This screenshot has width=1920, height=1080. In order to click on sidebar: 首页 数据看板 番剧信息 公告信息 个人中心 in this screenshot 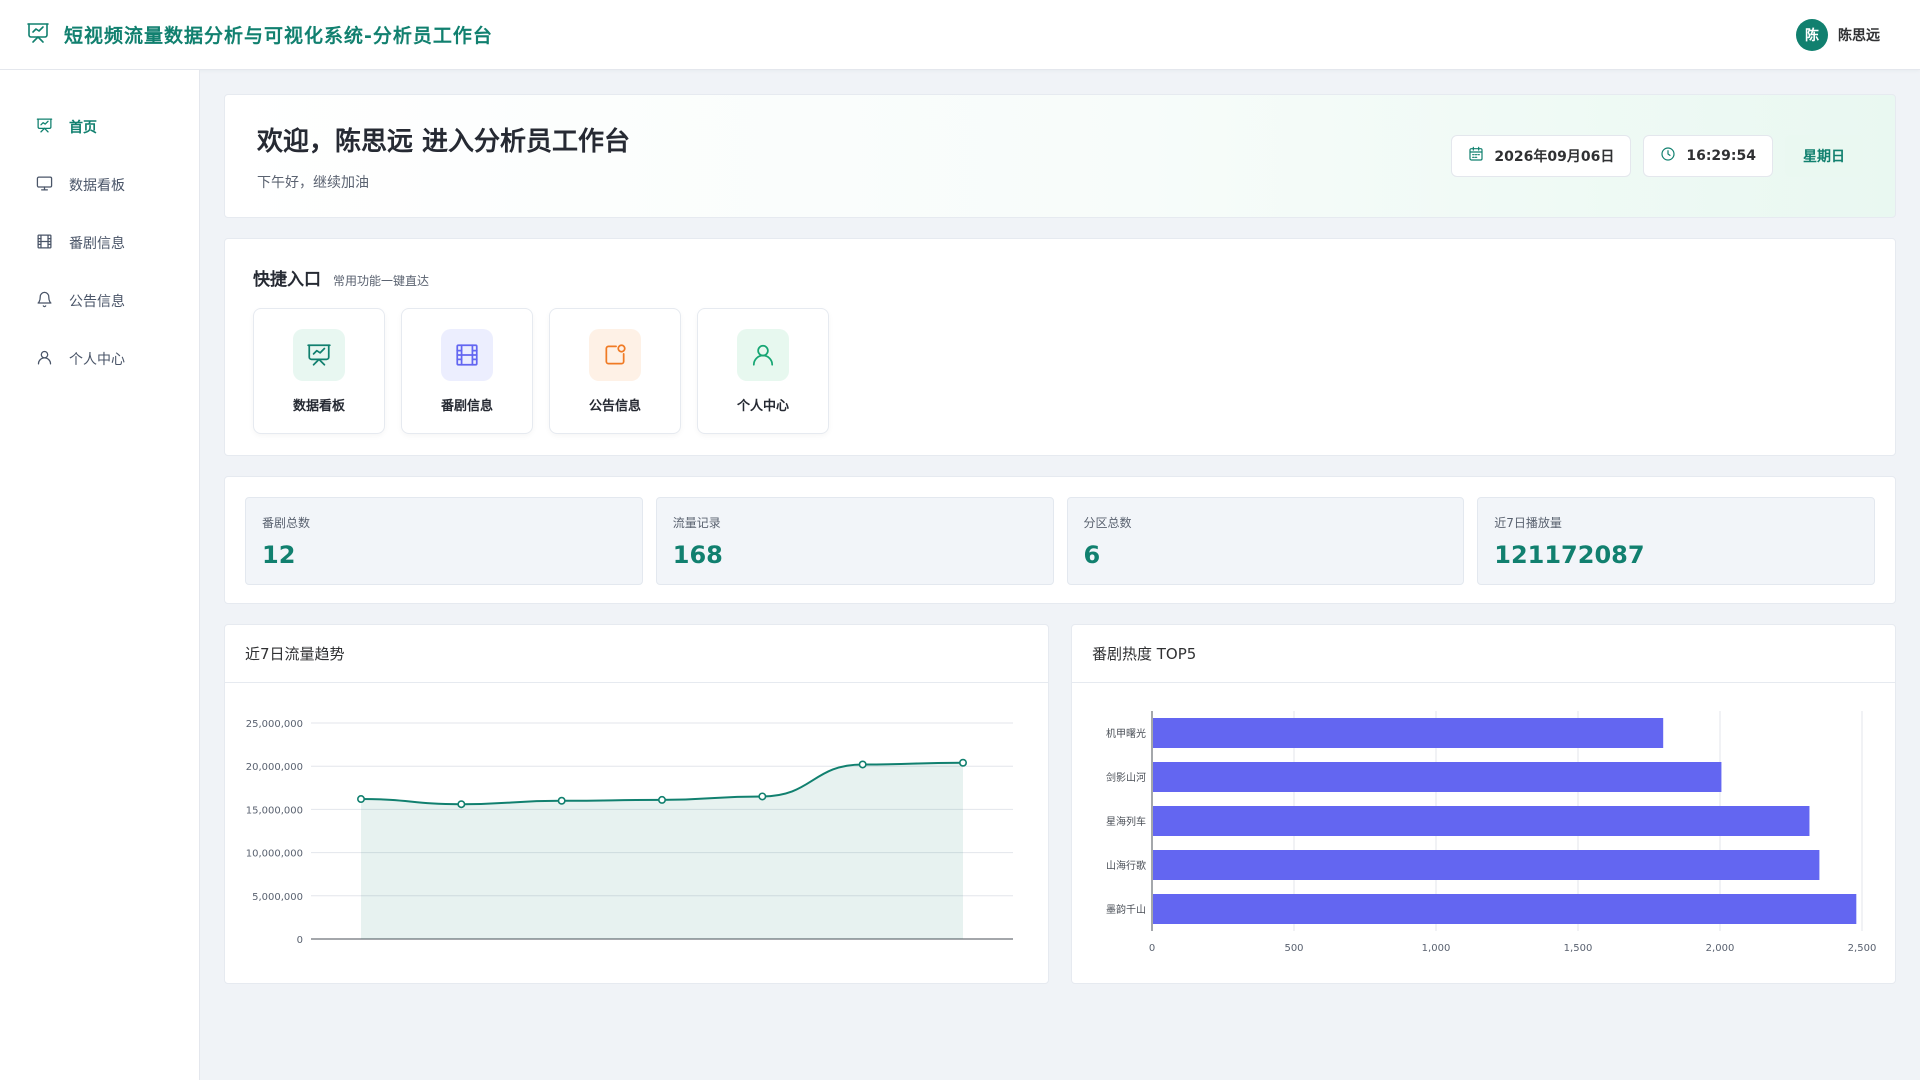, I will do `click(100, 575)`.